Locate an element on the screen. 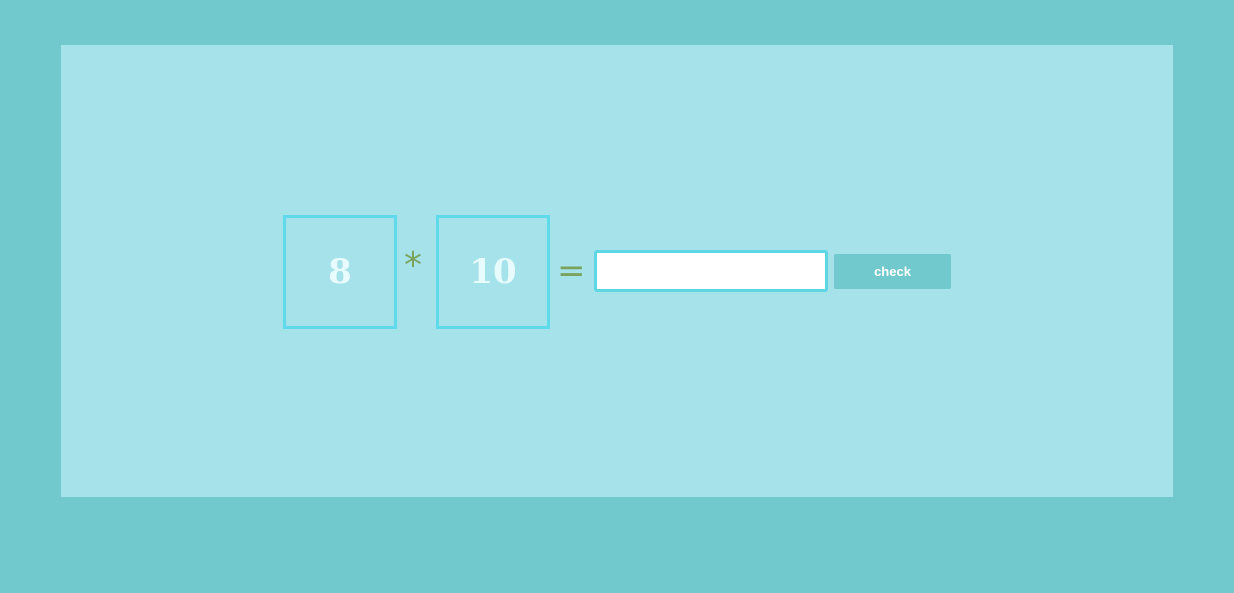 This screenshot has width=1234, height=593. operand-b: 10 is located at coordinates (493, 272).